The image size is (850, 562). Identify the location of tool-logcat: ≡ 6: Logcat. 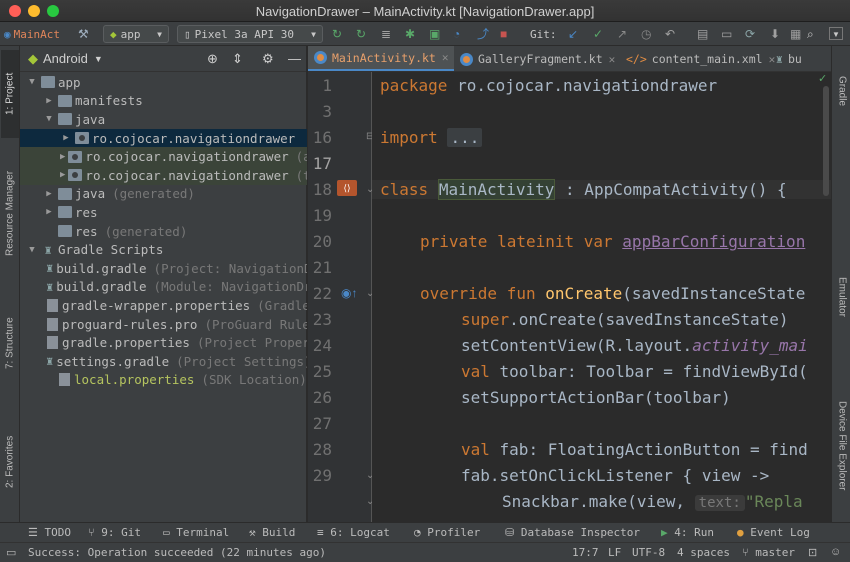
(353, 532).